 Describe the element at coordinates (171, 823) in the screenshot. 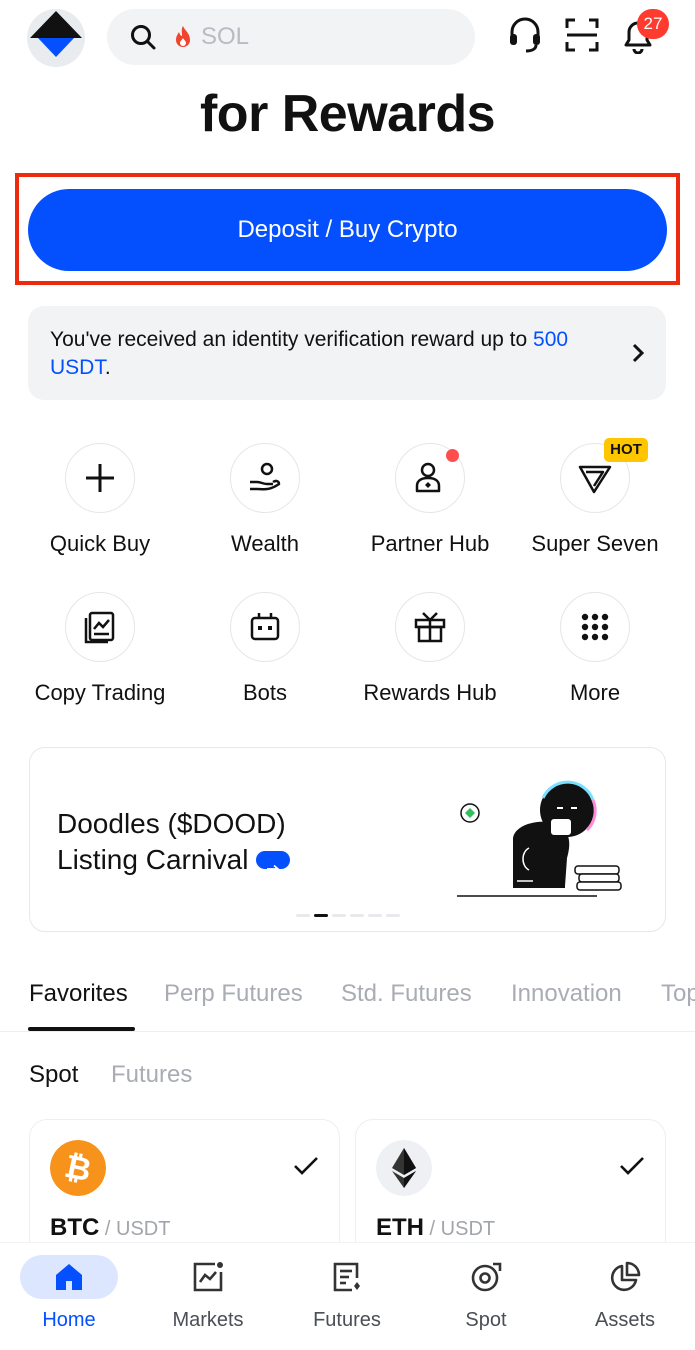

I see `banner-line-1: Doodles ($DOOD)` at that location.